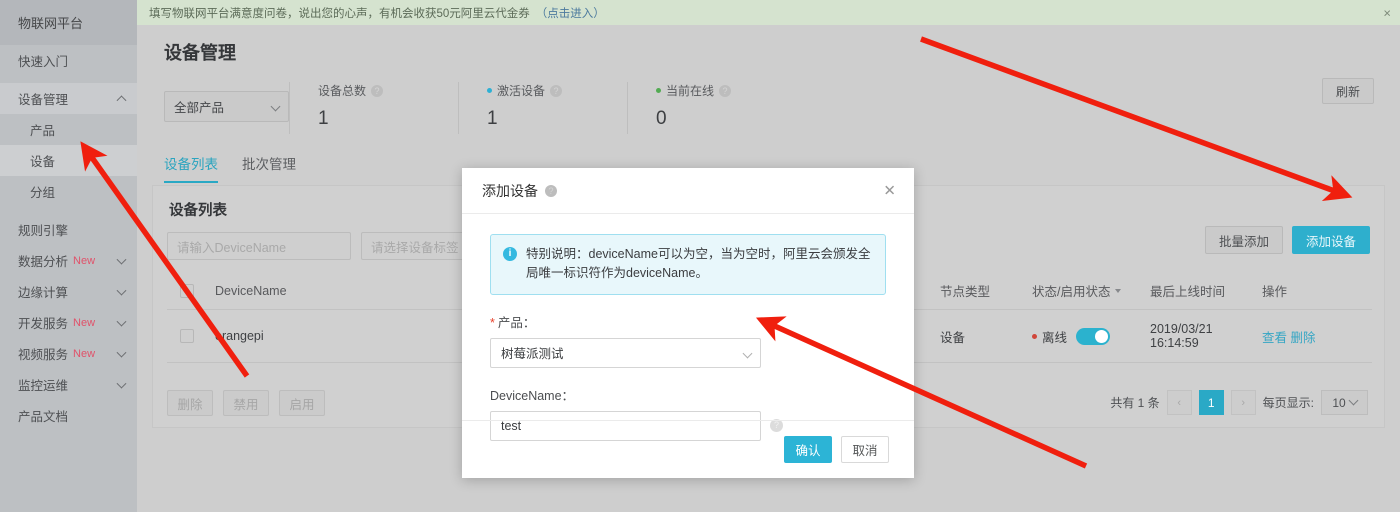  I want to click on enable-toggle, so click(1093, 336).